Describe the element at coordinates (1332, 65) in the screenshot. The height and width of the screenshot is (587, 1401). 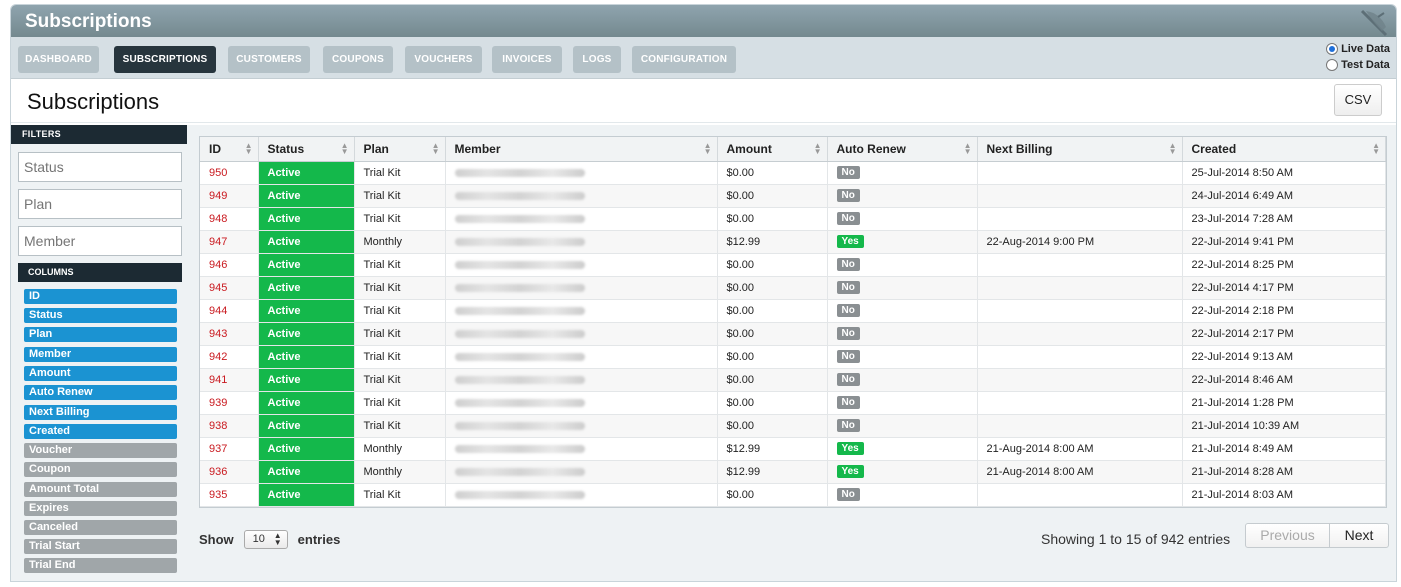
I see `test-data-radio` at that location.